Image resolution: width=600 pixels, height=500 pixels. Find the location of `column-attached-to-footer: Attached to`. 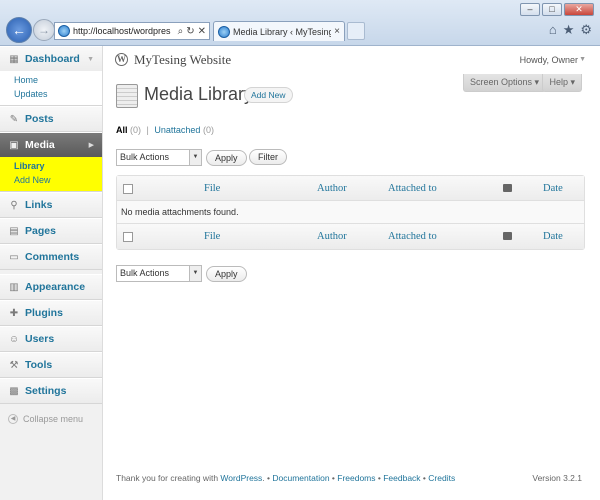

column-attached-to-footer: Attached to is located at coordinates (412, 236).